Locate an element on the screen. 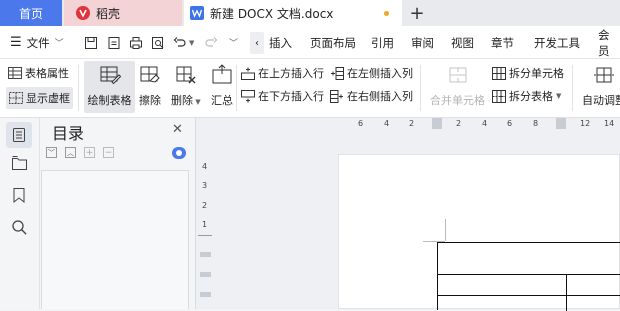  promote-level-button: + is located at coordinates (89, 152).